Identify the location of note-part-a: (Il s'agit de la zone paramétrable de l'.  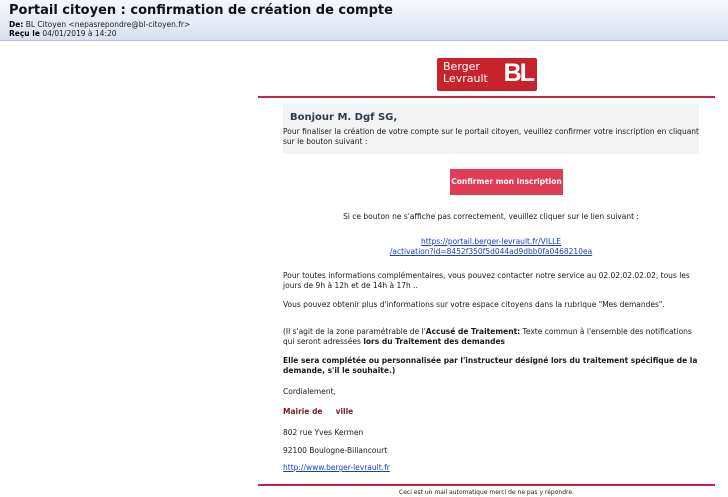
(354, 331).